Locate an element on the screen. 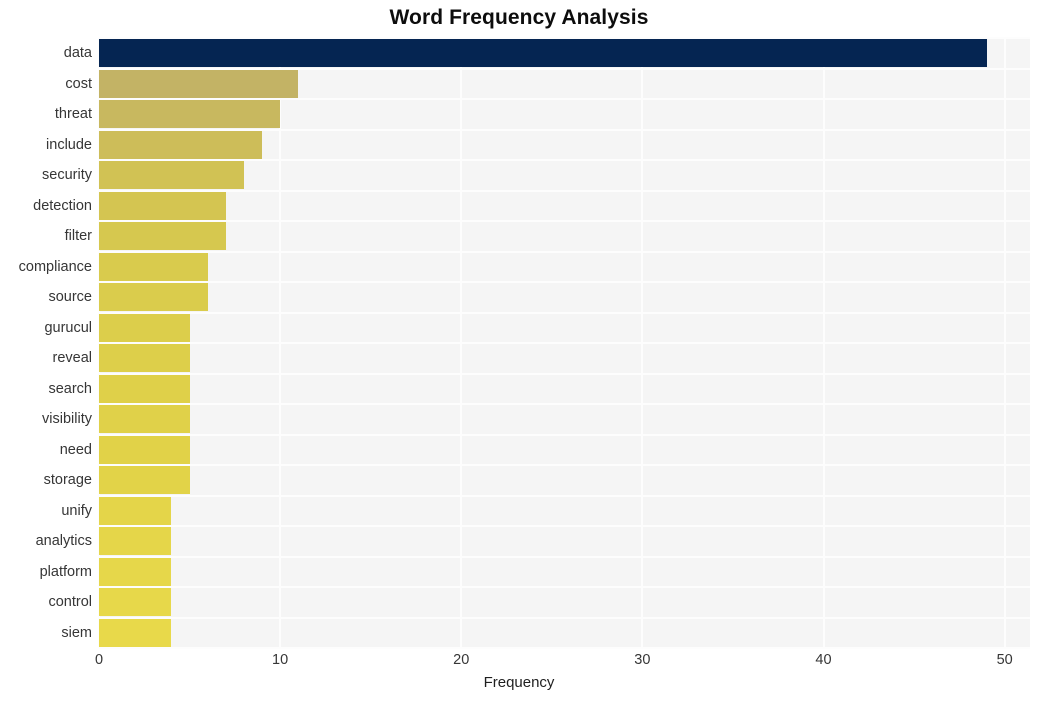  y-tick-label-source: source is located at coordinates (70, 297).